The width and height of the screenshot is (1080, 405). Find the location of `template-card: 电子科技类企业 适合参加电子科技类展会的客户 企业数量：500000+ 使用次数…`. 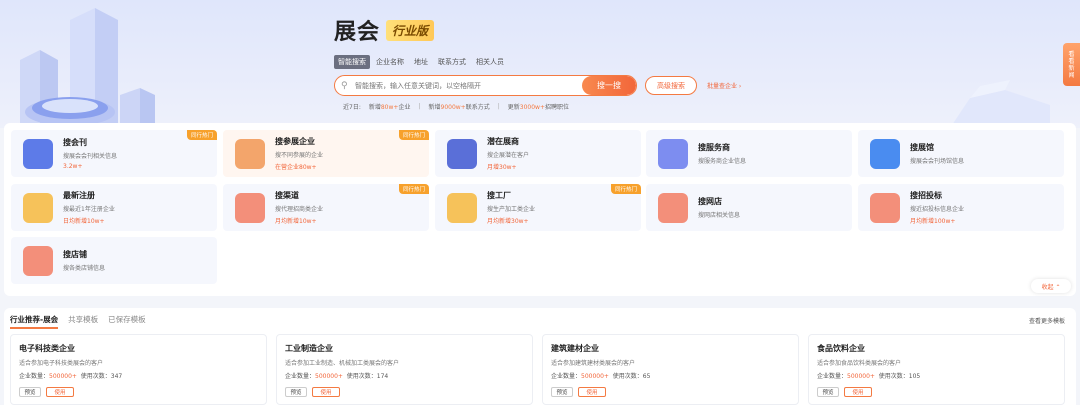

template-card: 电子科技类企业 适合参加电子科技类展会的客户 企业数量：500000+ 使用次数… is located at coordinates (138, 369).